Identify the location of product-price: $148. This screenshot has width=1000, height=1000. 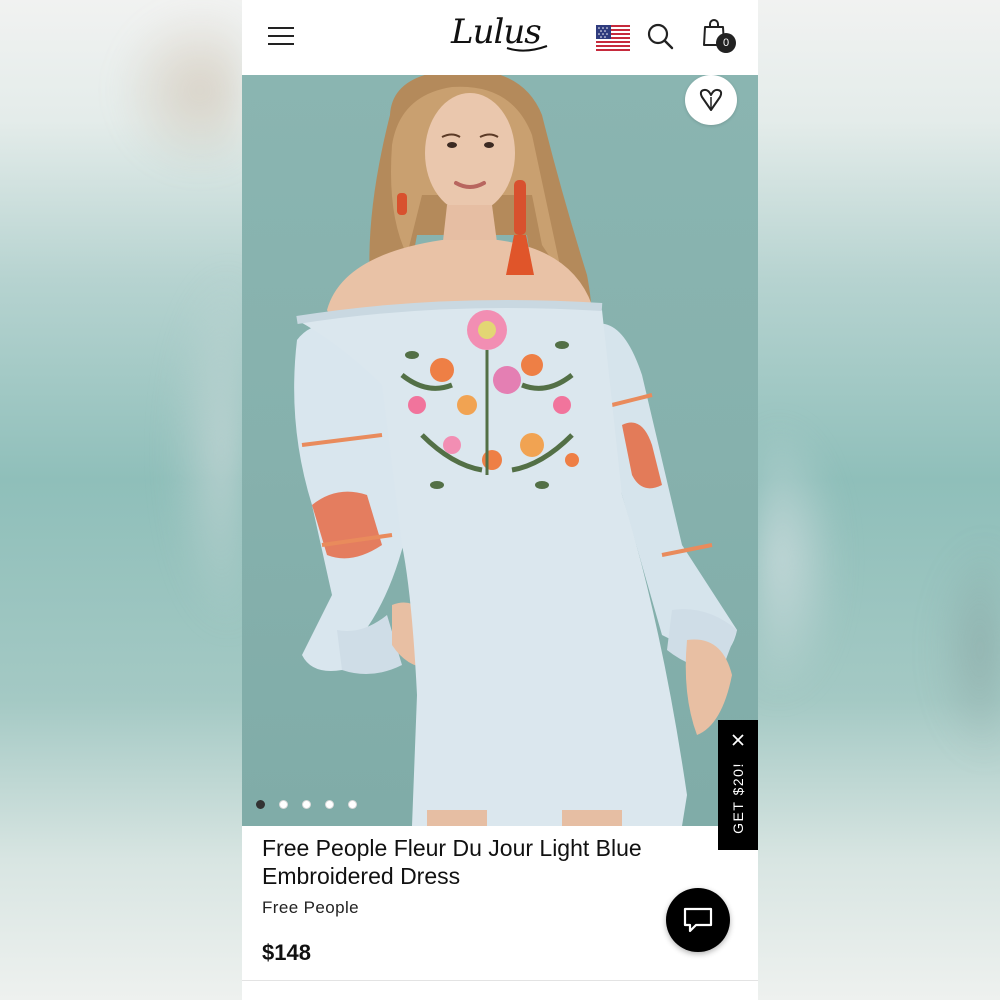
(286, 952).